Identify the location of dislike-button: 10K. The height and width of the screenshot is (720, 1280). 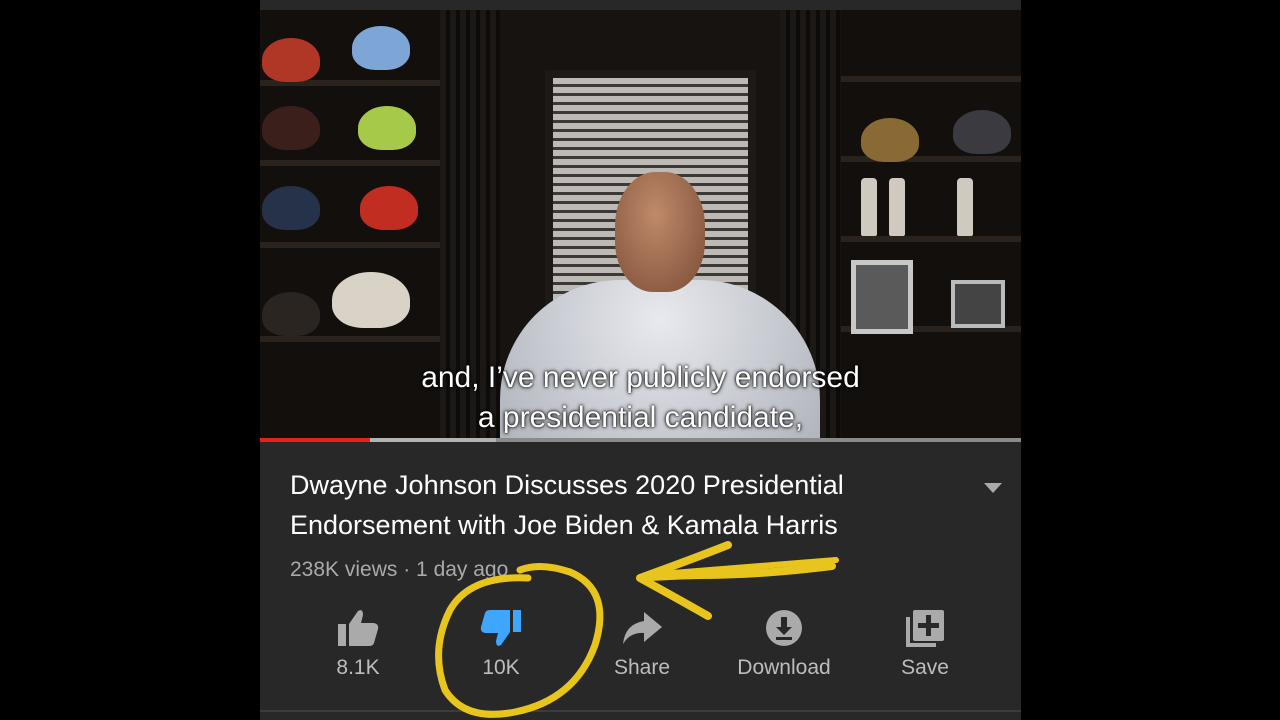
(501, 641).